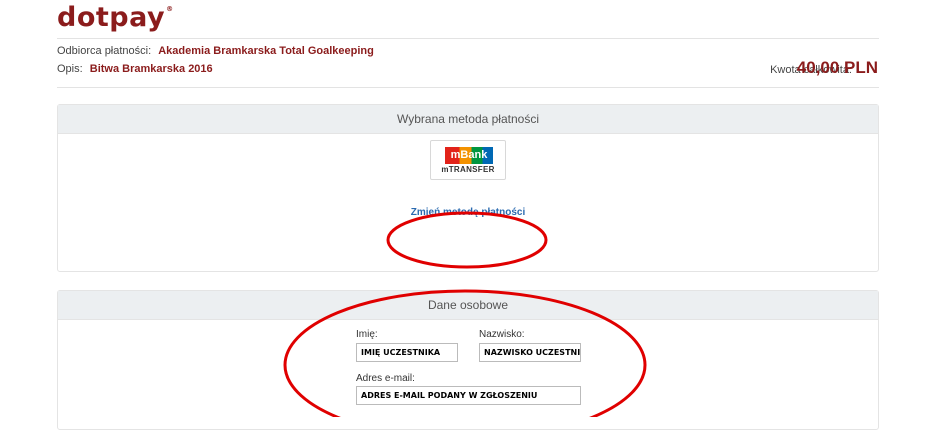 This screenshot has height=430, width=940. Describe the element at coordinates (468, 119) in the screenshot. I see `payment-method-title: Wybrana metoda płatności` at that location.